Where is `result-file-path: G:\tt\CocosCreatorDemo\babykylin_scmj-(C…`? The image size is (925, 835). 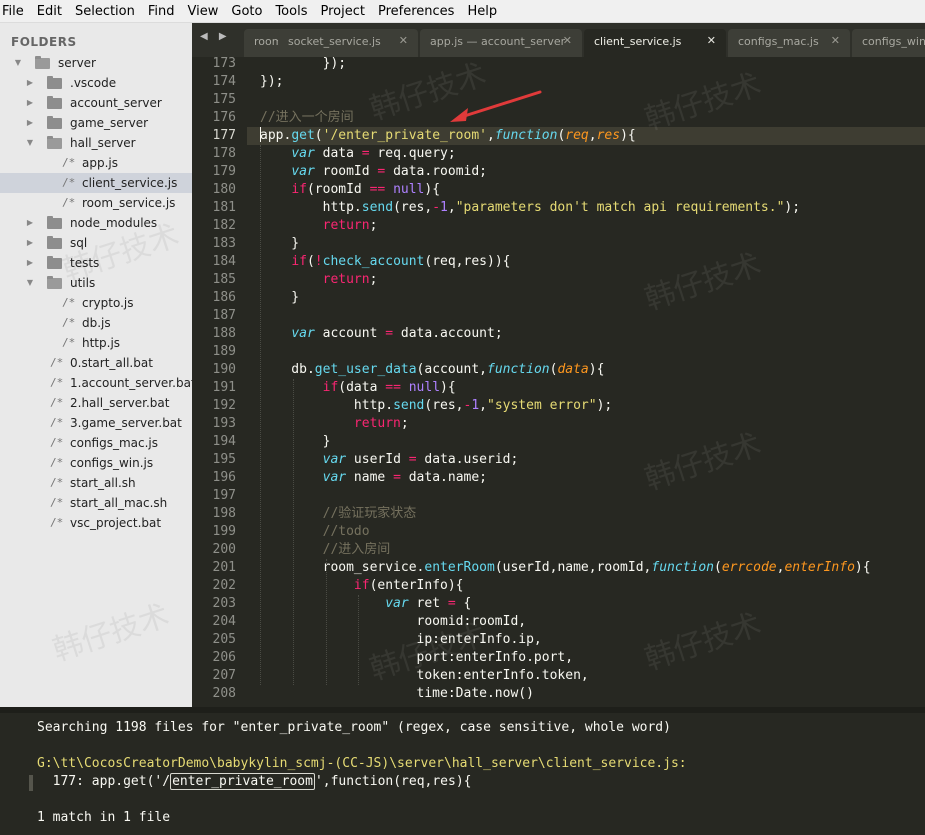
result-file-path: G:\tt\CocosCreatorDemo\babykylin_scmj-(C… is located at coordinates (362, 764).